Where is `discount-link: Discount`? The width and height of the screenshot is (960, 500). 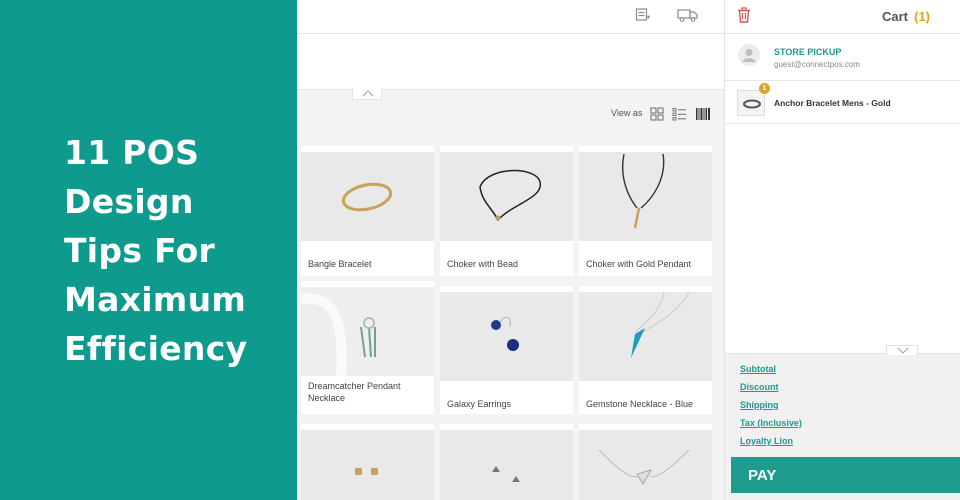
discount-link: Discount is located at coordinates (759, 387).